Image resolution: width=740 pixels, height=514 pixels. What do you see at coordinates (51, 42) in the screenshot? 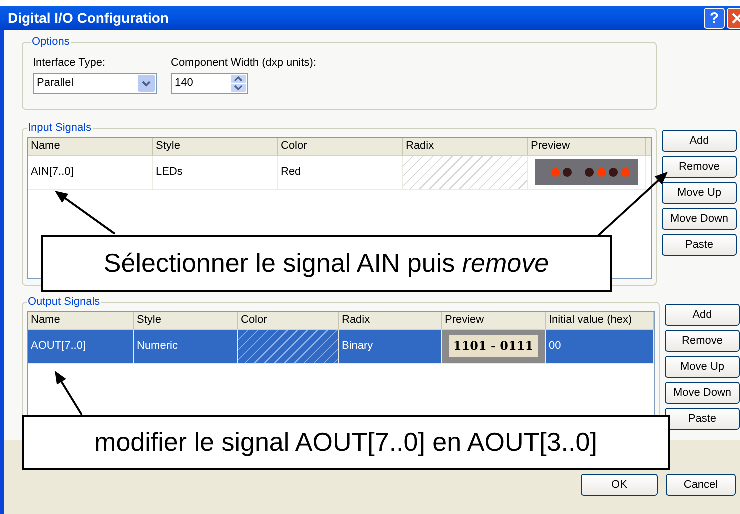
I see `group-title: Options` at bounding box center [51, 42].